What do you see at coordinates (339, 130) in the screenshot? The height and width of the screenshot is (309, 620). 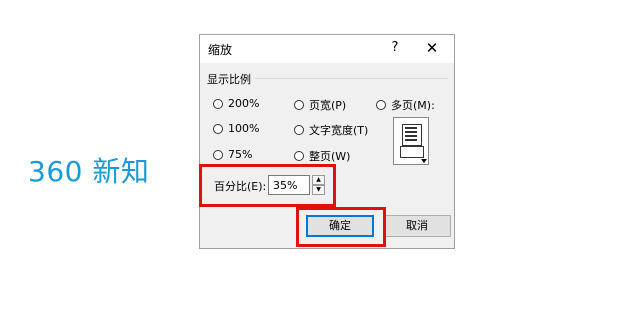 I see `radio-text-width-label: 文字宽度(T)` at bounding box center [339, 130].